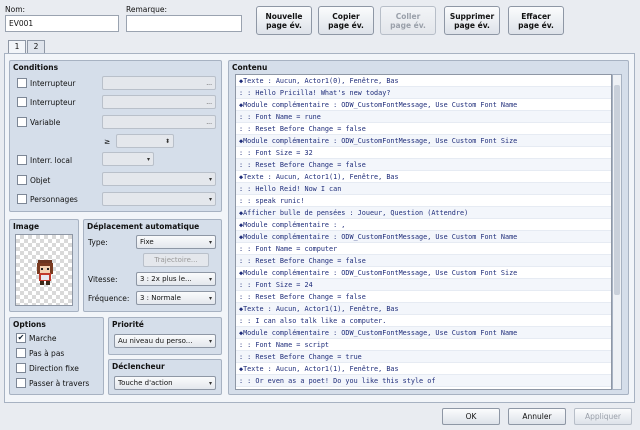  Describe the element at coordinates (107, 141) in the screenshot. I see `gte-label: ≥` at that location.